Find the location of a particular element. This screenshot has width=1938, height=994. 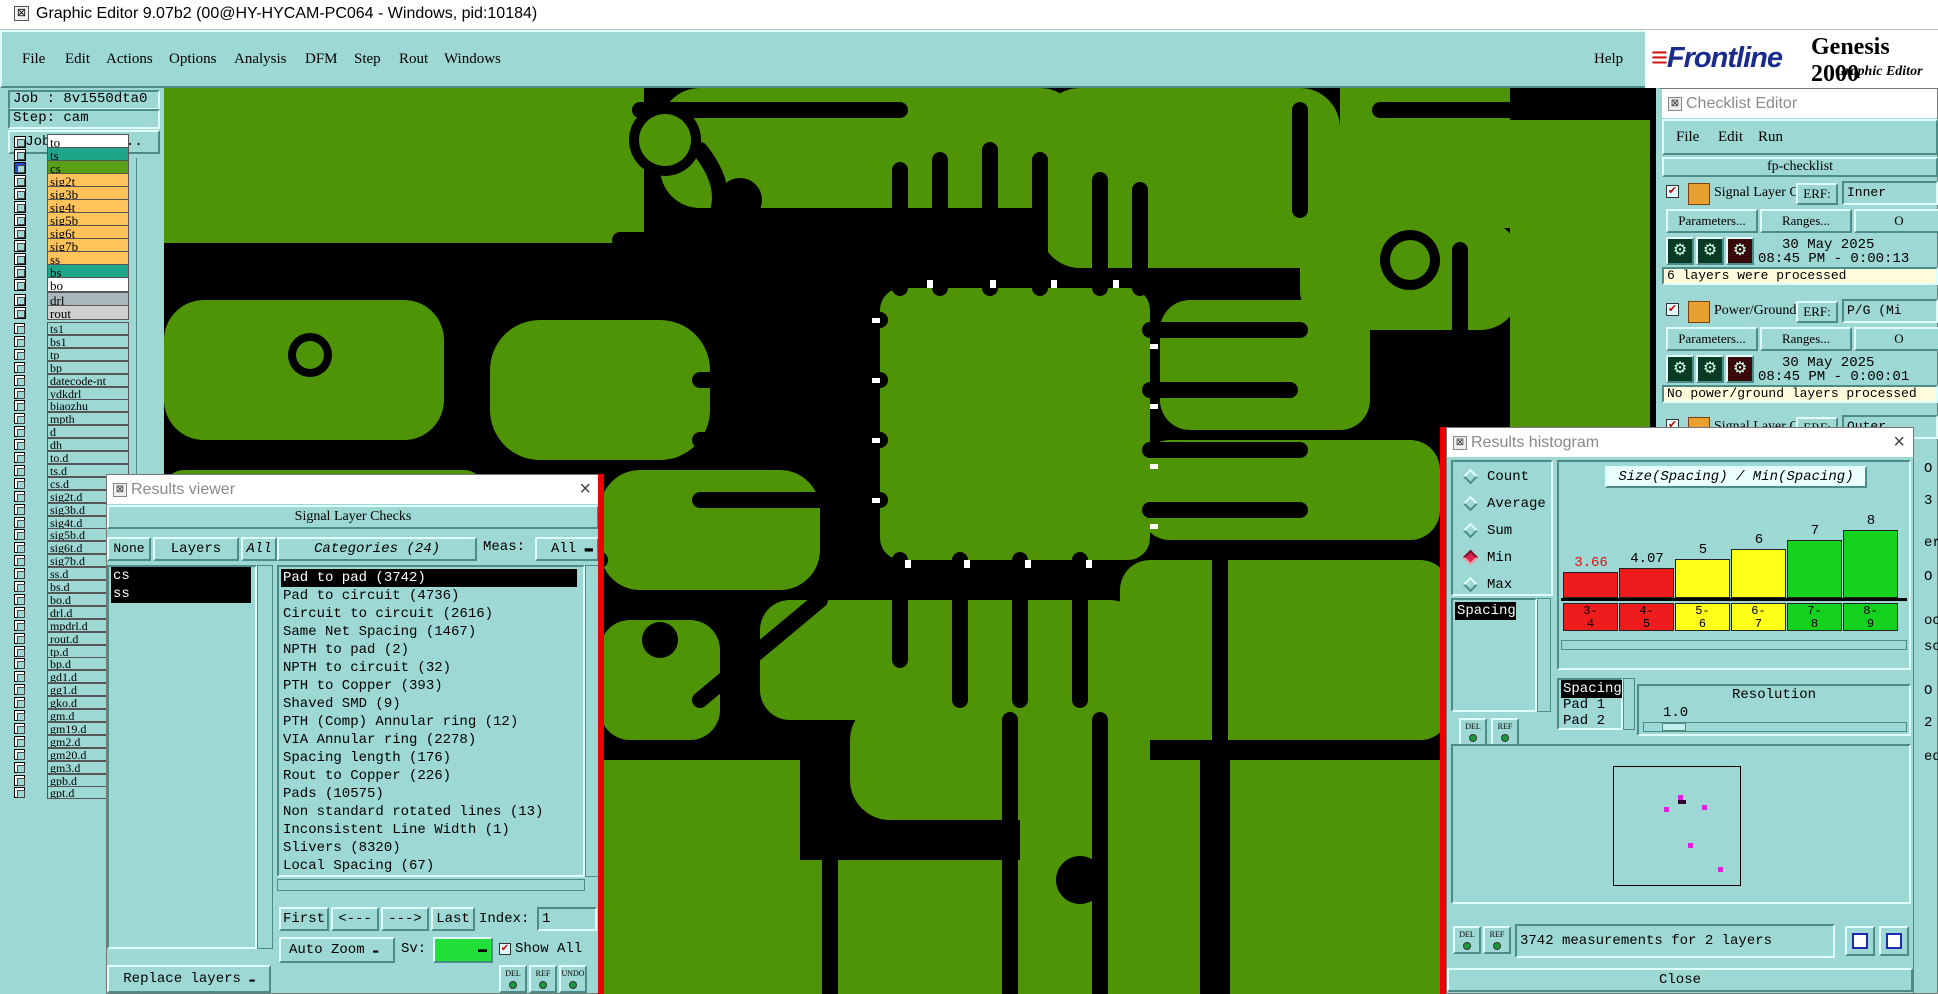

mode-radio-count: Count is located at coordinates (1495, 477).